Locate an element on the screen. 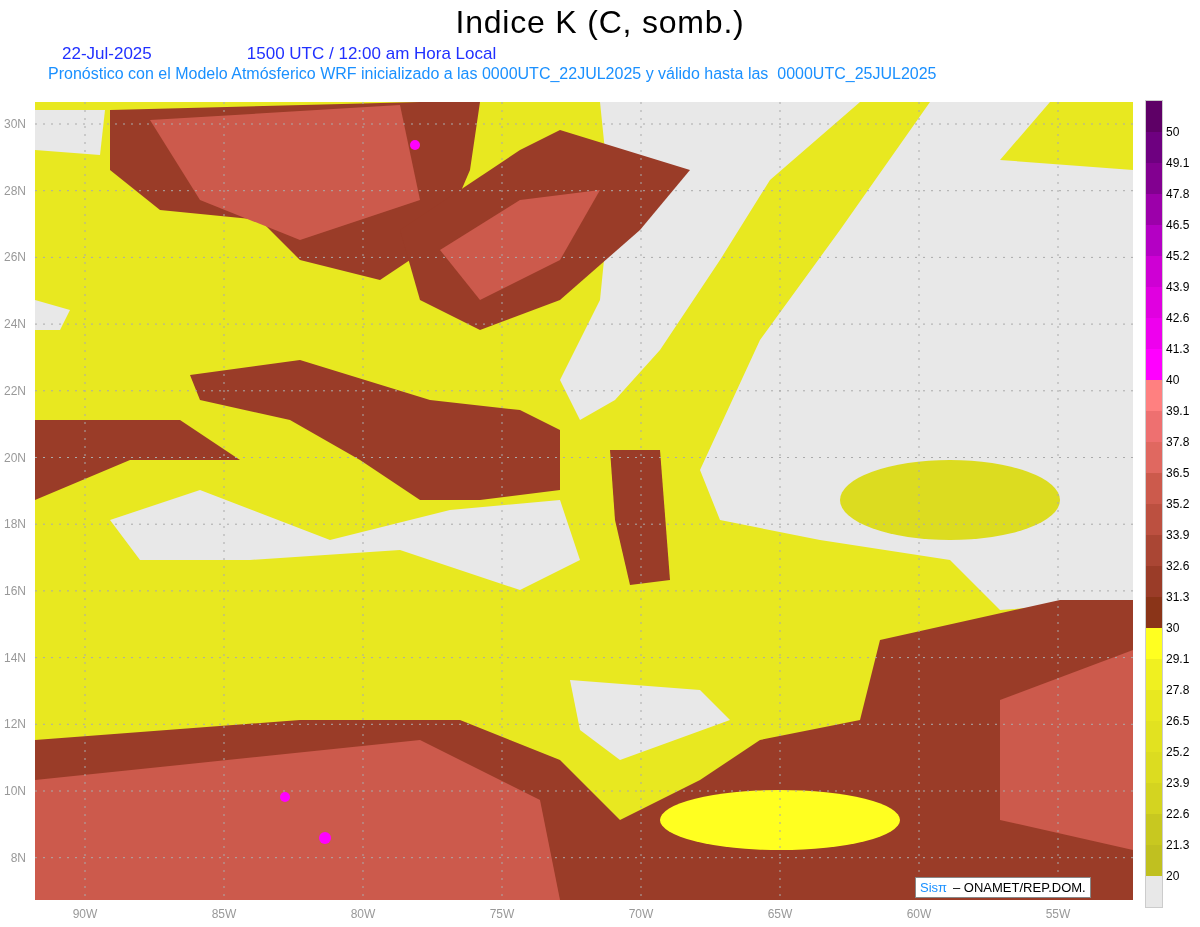 Image resolution: width=1200 pixels, height=927 pixels. latitude-label: 30N is located at coordinates (15, 124).